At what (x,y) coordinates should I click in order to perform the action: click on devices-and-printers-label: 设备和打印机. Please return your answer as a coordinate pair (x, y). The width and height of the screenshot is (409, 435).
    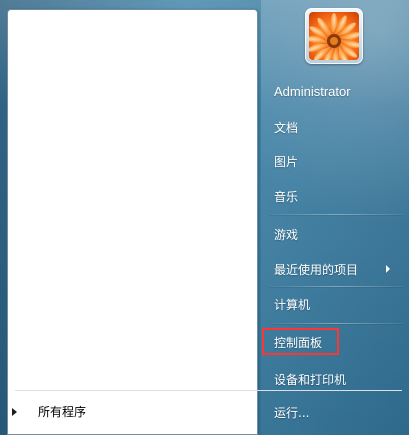
    Looking at the image, I should click on (310, 379).